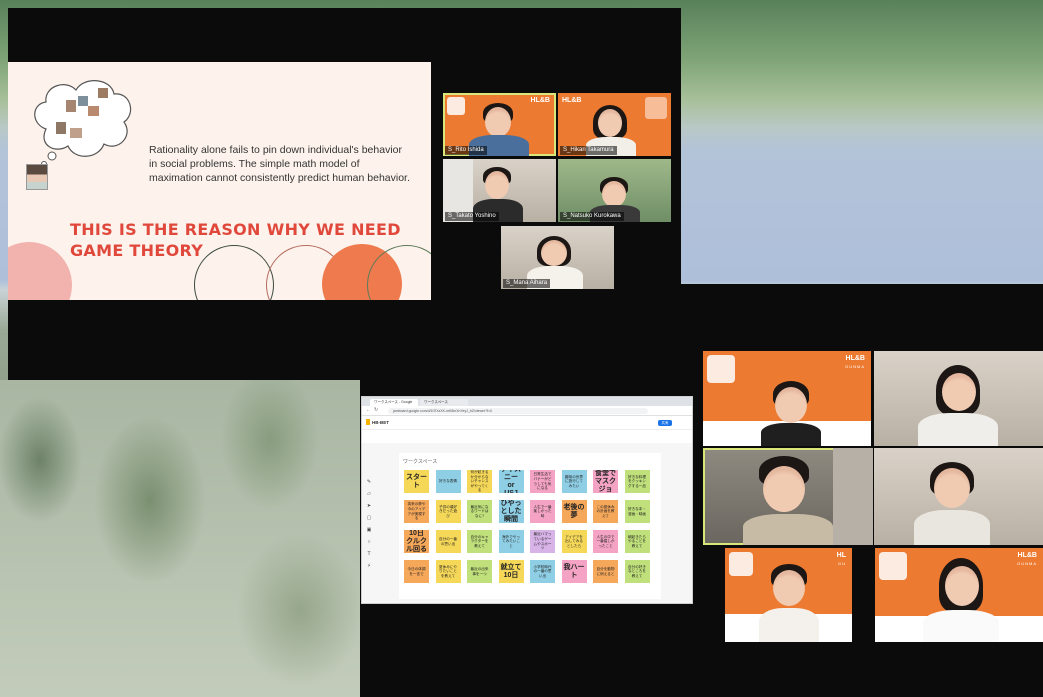 The image size is (1043, 697). Describe the element at coordinates (369, 530) in the screenshot. I see `image-icon: ▣` at that location.